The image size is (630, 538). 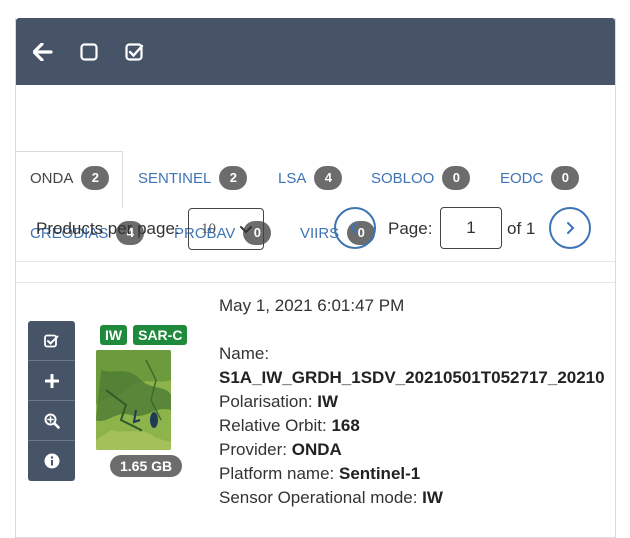 What do you see at coordinates (246, 230) in the screenshot?
I see `chevron-down-icon` at bounding box center [246, 230].